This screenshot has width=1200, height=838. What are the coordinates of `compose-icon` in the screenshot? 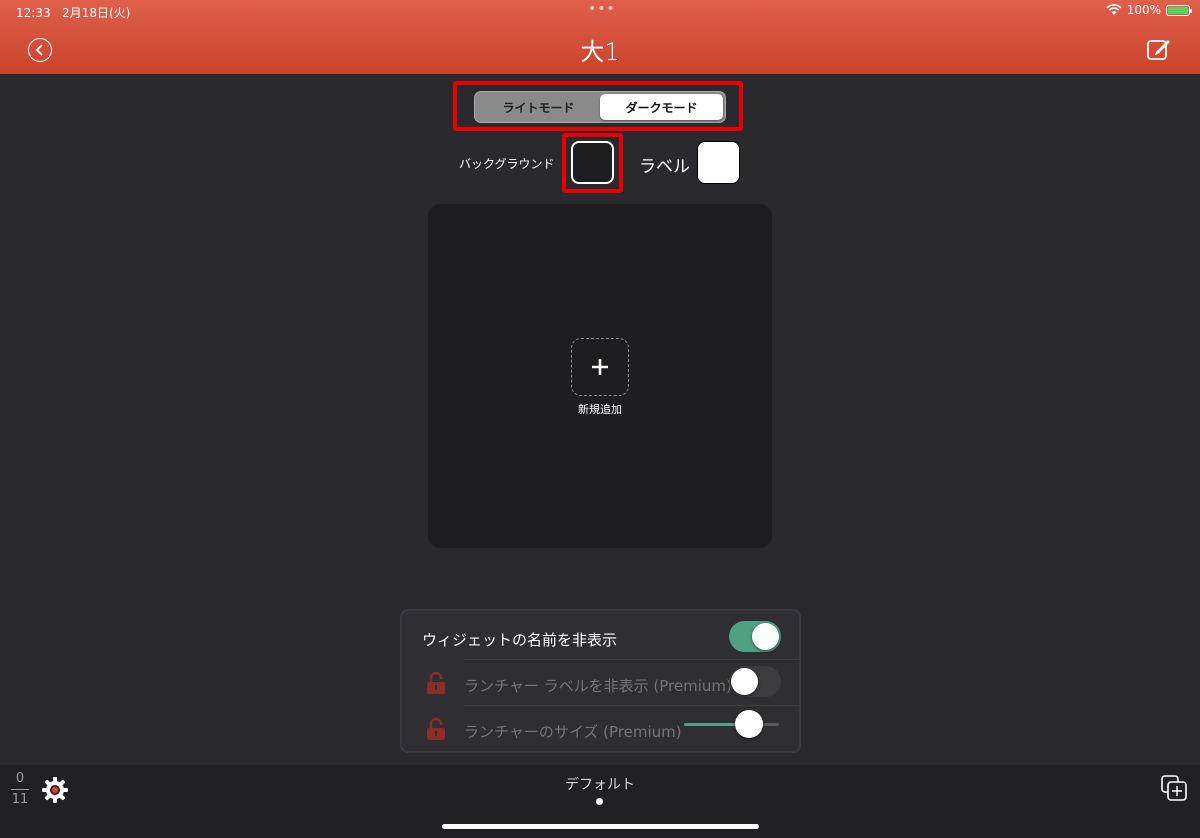 It's located at (1159, 49).